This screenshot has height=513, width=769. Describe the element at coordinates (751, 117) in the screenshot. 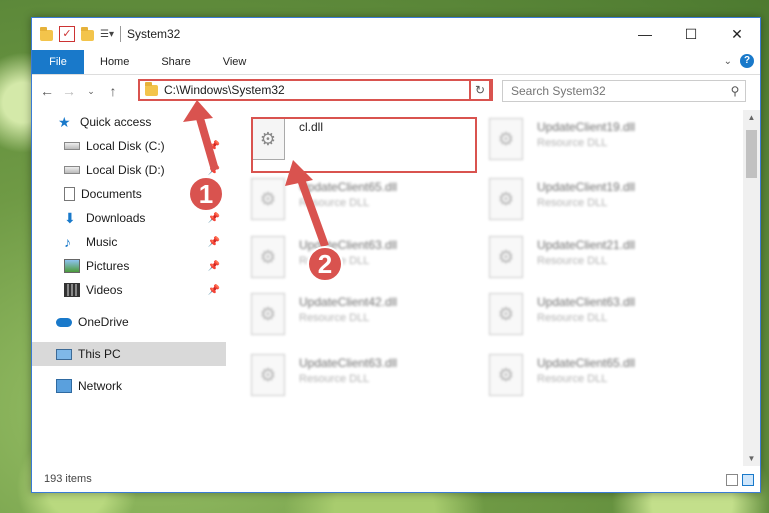

I see `scroll-up-icon: ▲` at that location.